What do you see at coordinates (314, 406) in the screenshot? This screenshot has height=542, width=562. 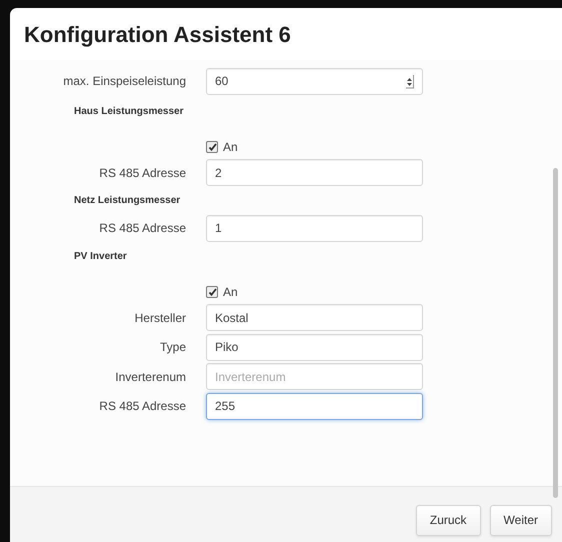 I see `input-field: 255` at bounding box center [314, 406].